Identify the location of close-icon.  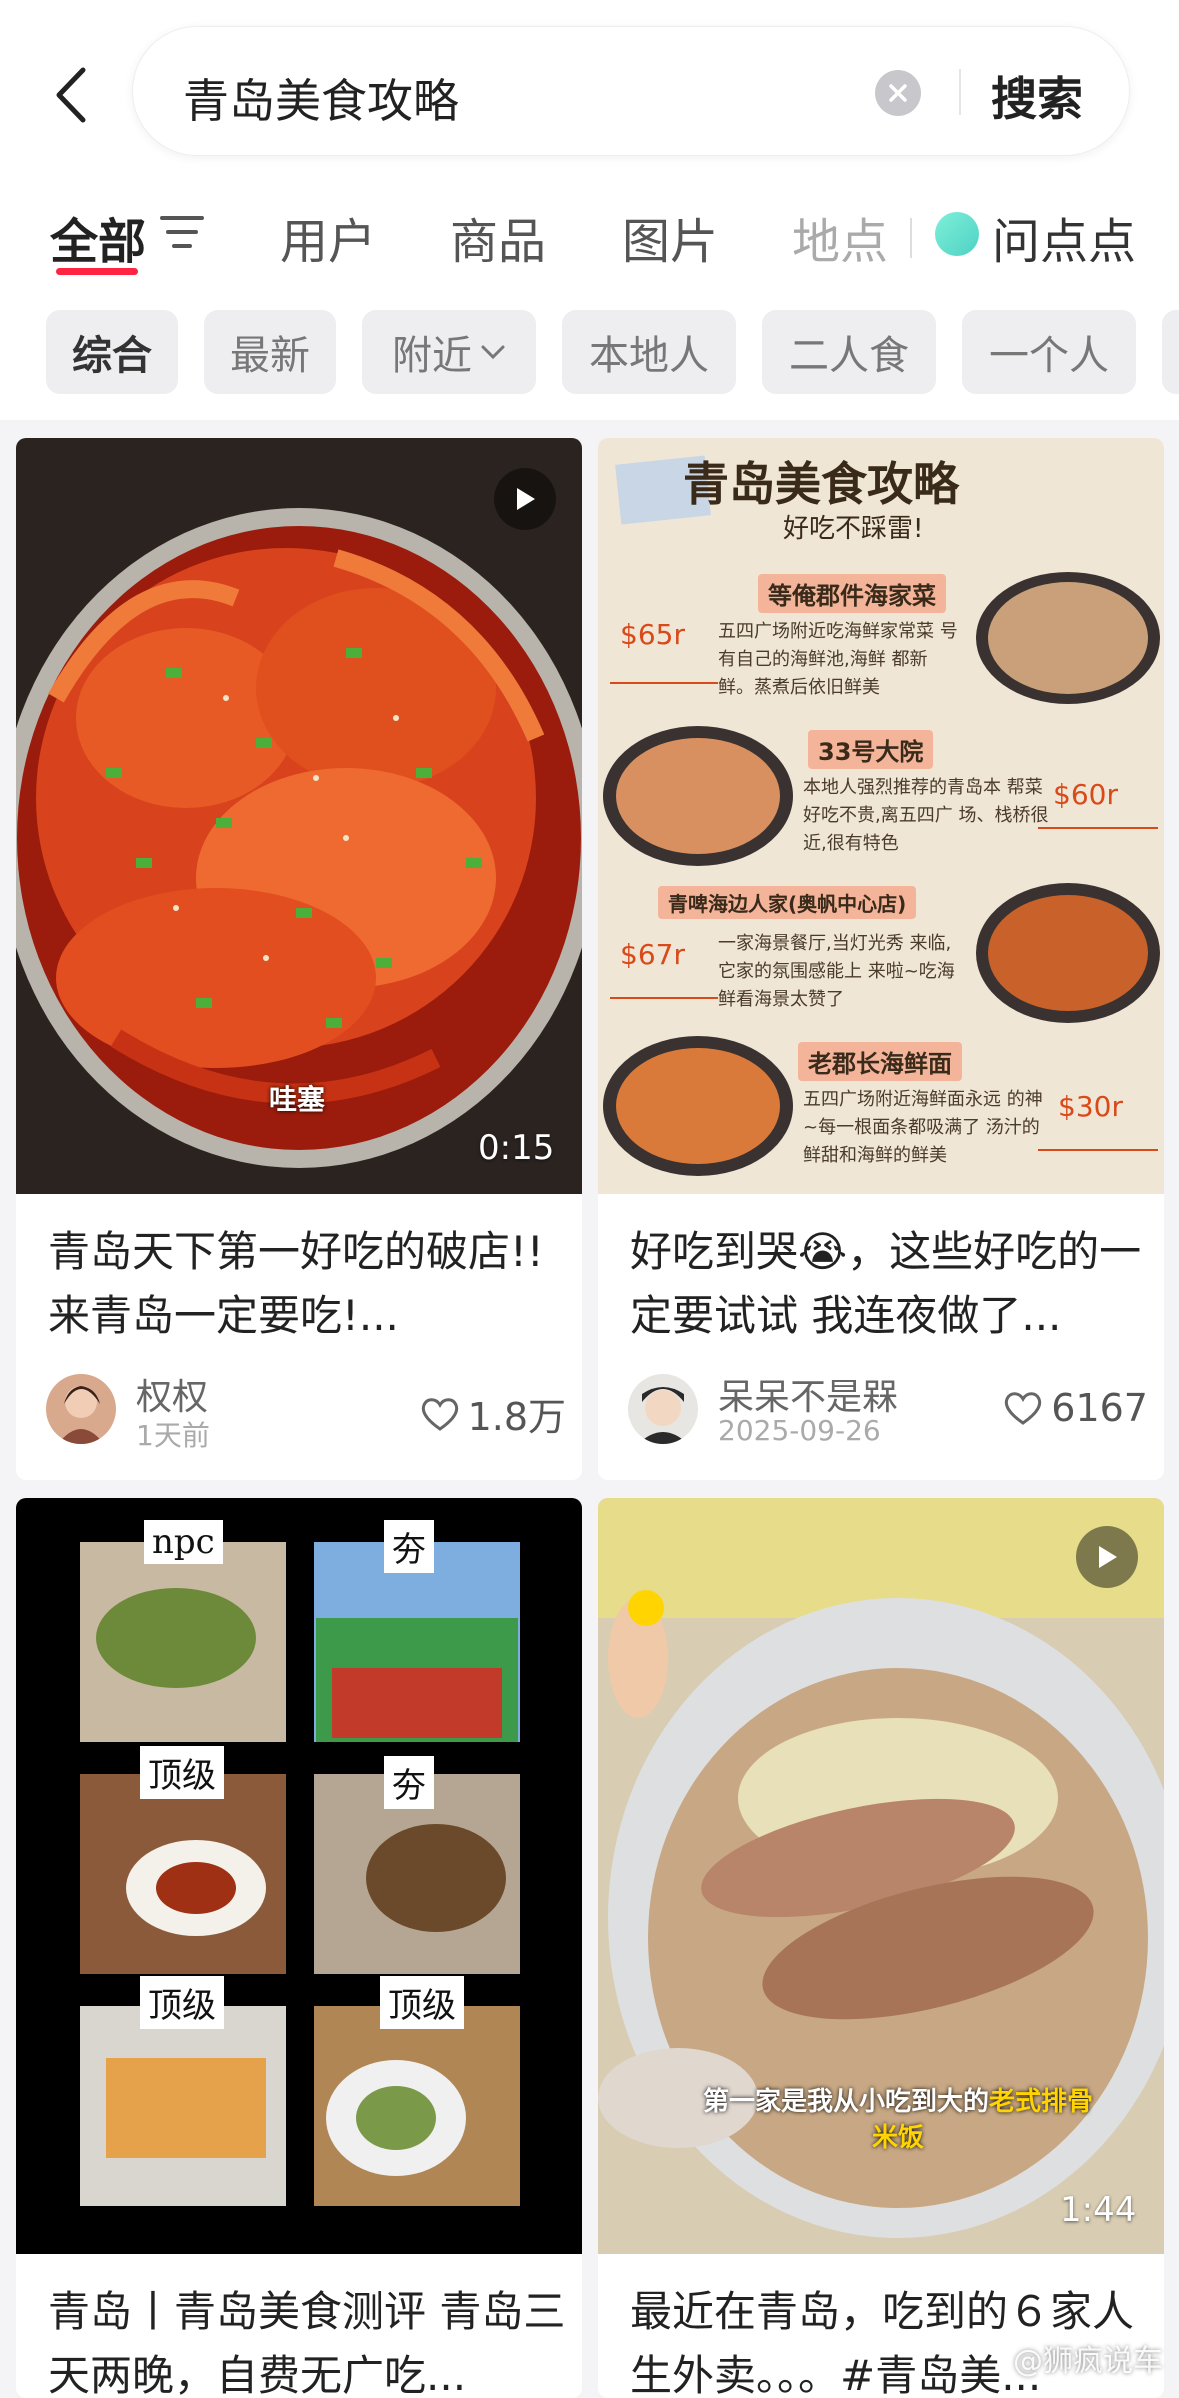
(898, 93).